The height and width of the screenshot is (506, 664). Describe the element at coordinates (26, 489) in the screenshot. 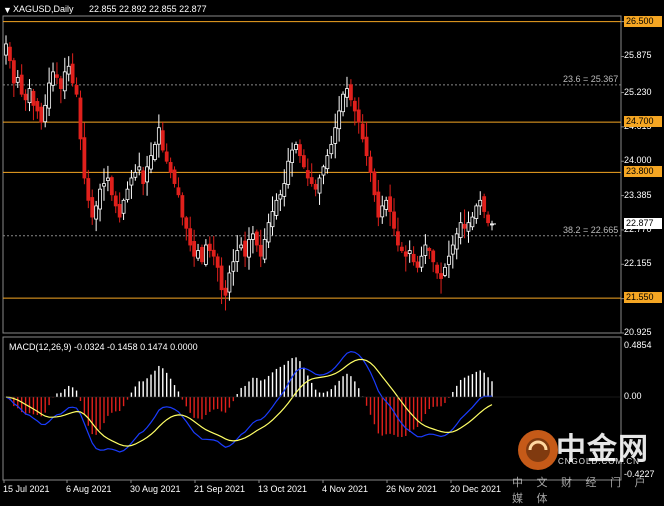

I see `time-axis-label: 15 Jul 2021` at that location.